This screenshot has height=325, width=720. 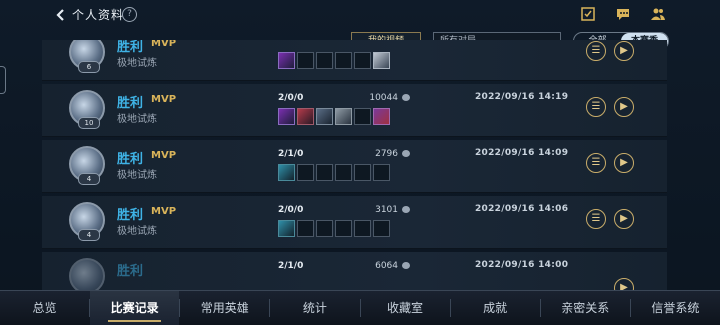 I want to click on match-row: 6 胜利 MVP 极地试炼 ☰ ▶, so click(x=354, y=60).